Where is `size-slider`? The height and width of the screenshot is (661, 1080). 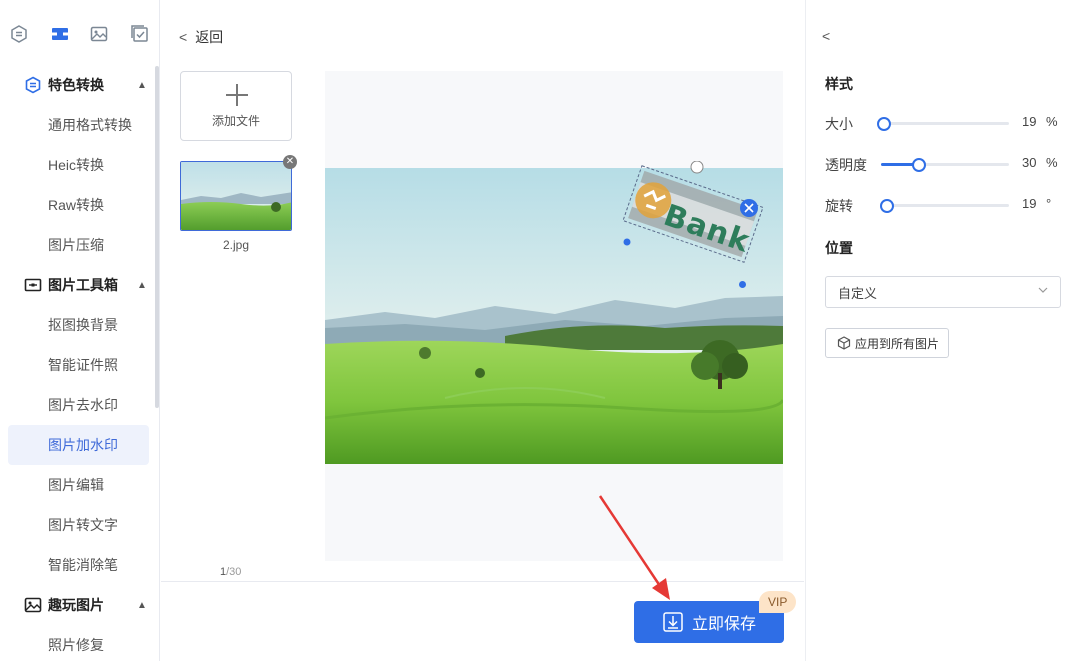 size-slider is located at coordinates (942, 124).